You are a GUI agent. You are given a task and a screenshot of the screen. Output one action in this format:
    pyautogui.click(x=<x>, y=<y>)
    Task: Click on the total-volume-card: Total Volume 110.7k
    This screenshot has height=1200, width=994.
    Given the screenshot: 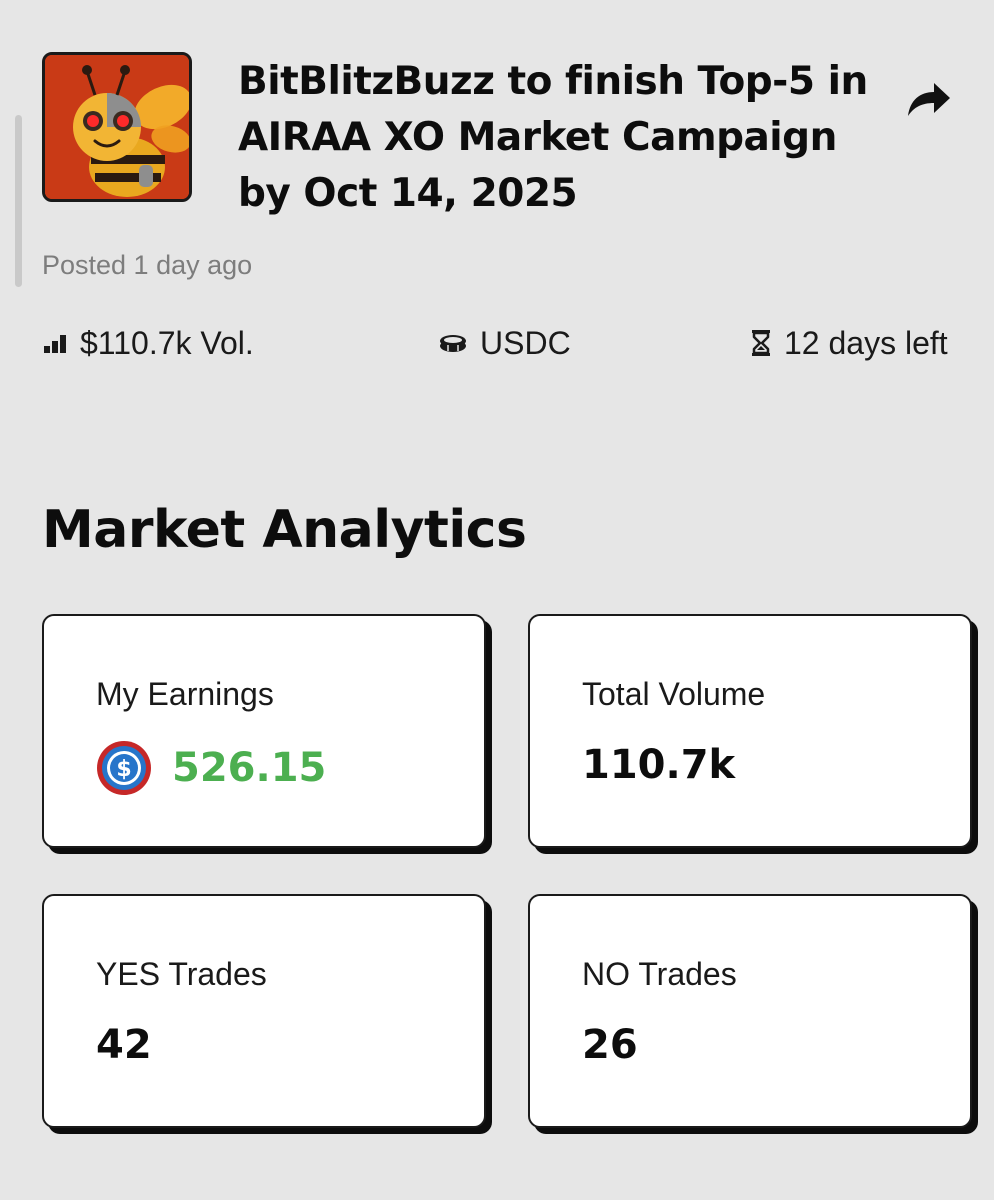 What is the action you would take?
    pyautogui.click(x=750, y=731)
    